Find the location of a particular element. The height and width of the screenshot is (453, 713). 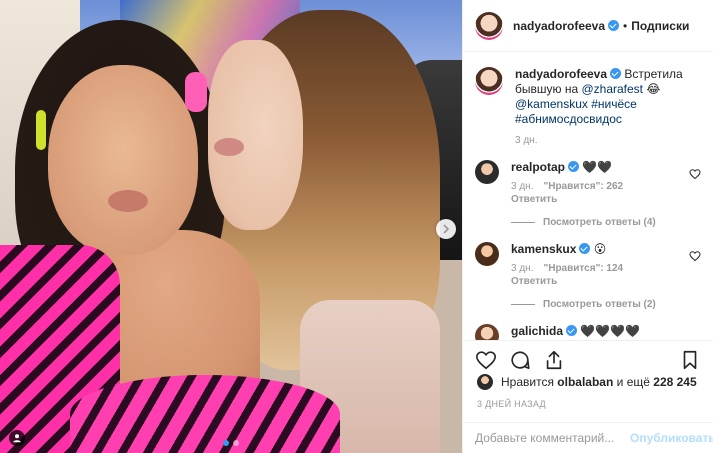

comment-body: galichida 🖤🖤🖤🖤 is located at coordinates (606, 332).